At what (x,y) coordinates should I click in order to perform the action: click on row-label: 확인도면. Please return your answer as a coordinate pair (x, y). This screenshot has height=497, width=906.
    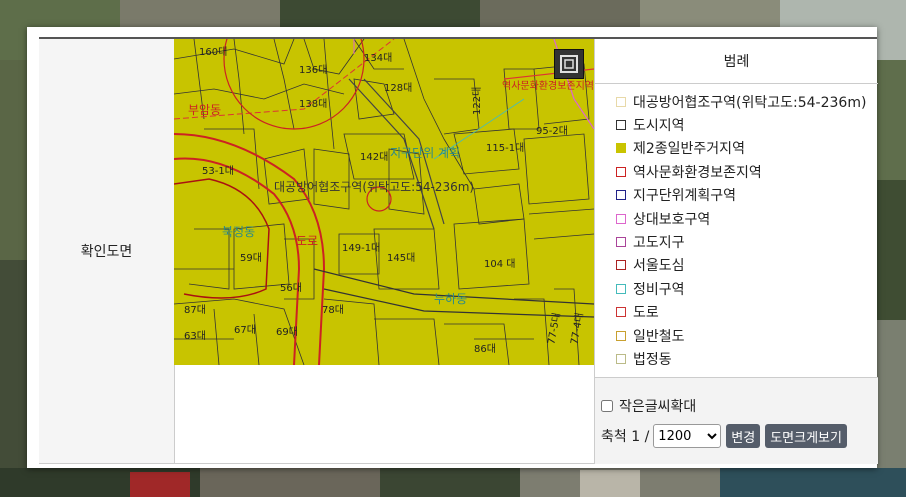
    Looking at the image, I should click on (107, 251).